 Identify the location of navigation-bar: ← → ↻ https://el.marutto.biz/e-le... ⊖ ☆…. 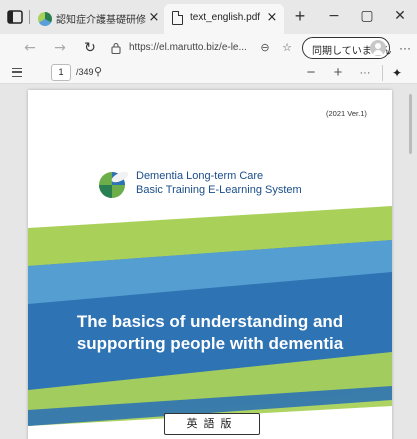
(208, 48).